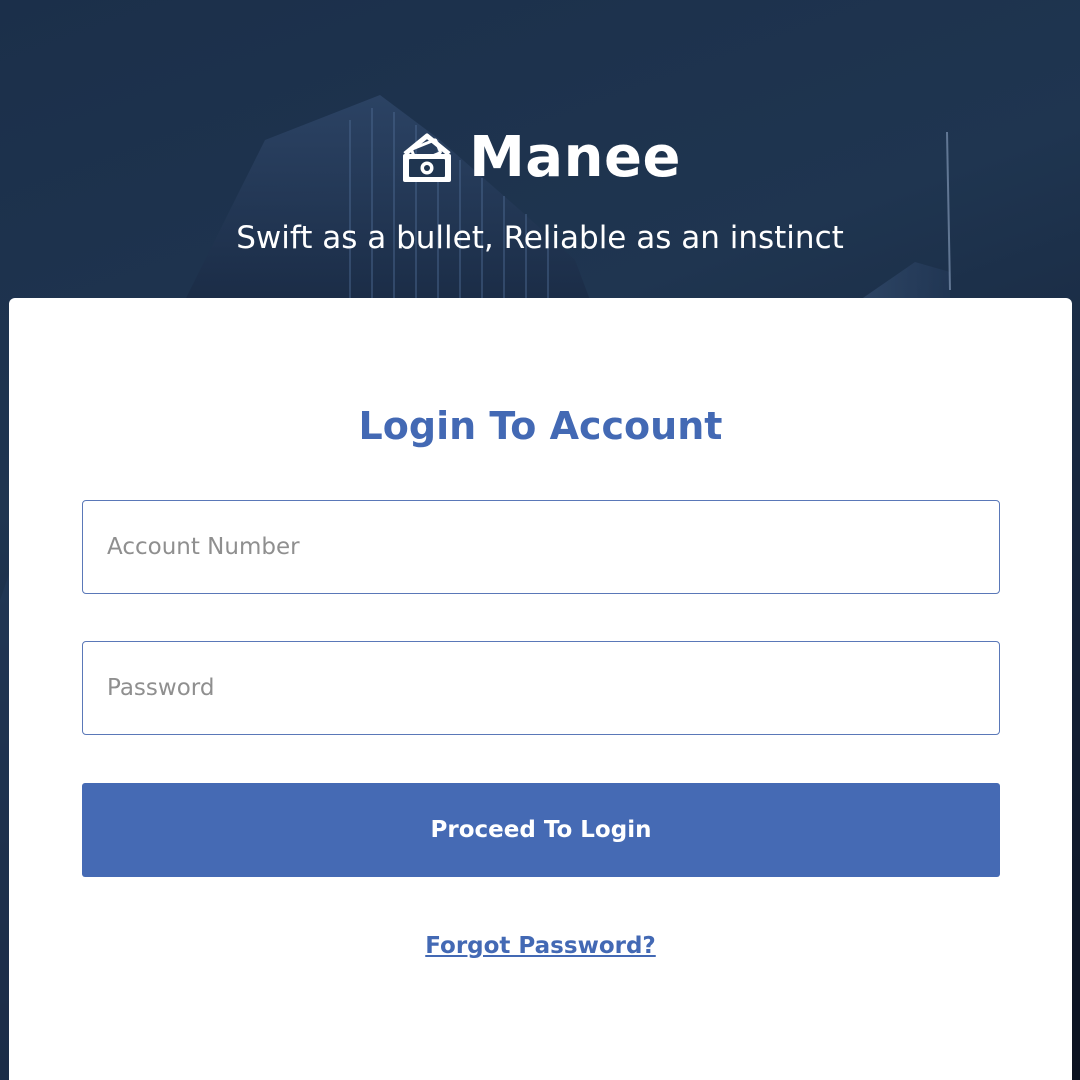 The image size is (1080, 1080). What do you see at coordinates (541, 547) in the screenshot?
I see `account-number-input` at bounding box center [541, 547].